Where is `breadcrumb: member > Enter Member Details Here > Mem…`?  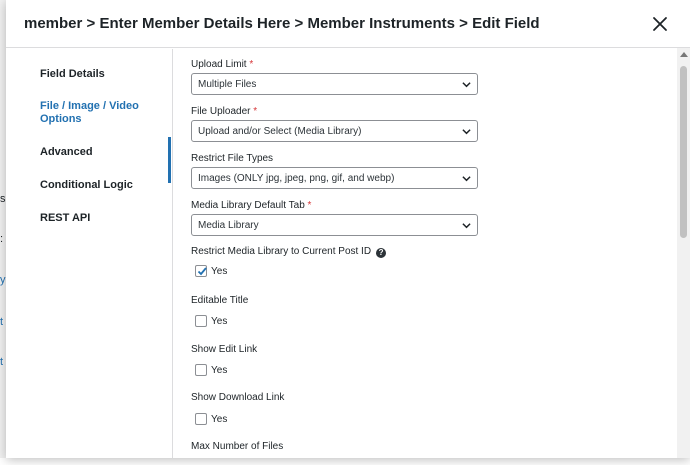 breadcrumb: member > Enter Member Details Here > Mem… is located at coordinates (282, 23).